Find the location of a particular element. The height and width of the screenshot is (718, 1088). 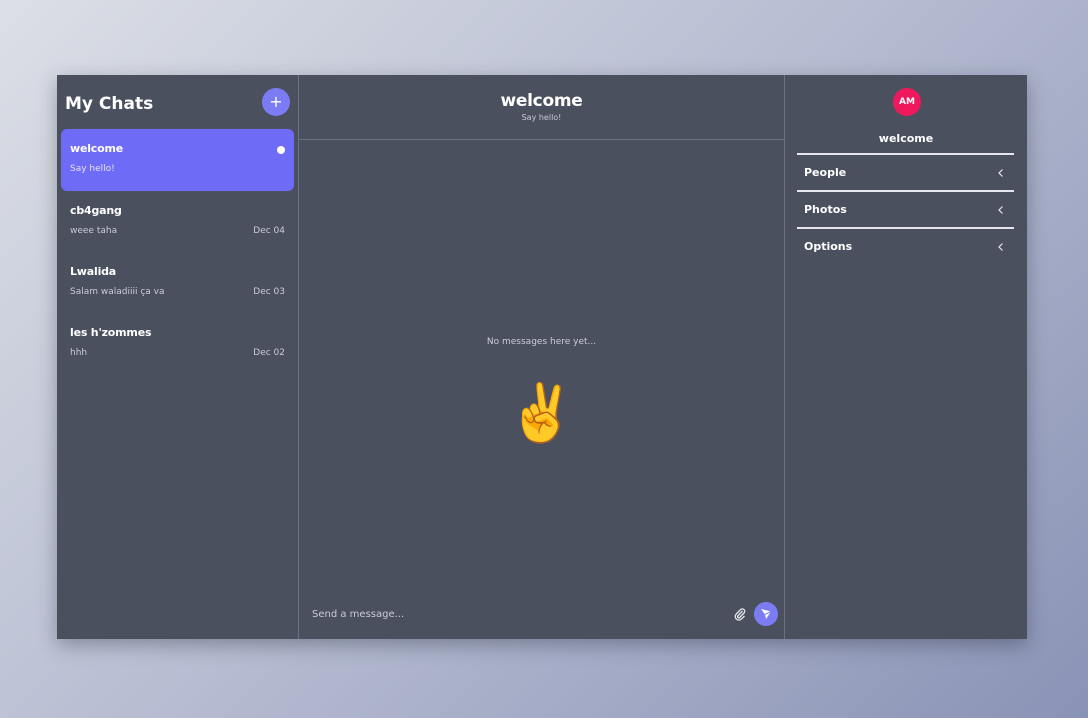

chat-item-les-hzommes: les h'zommes hhh Dec 02 is located at coordinates (177, 343).